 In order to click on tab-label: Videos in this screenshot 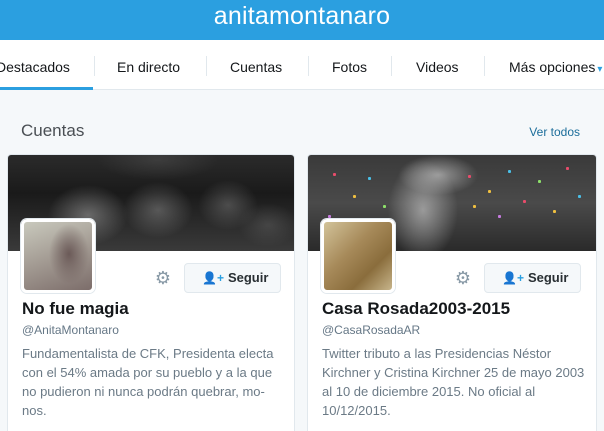, I will do `click(437, 67)`.